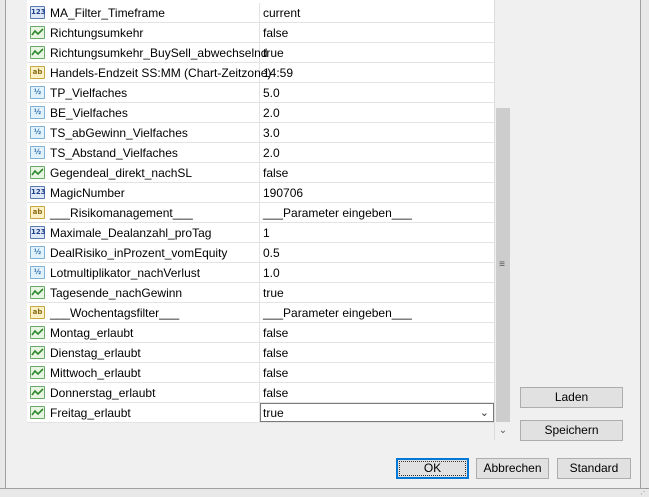 The height and width of the screenshot is (497, 649). What do you see at coordinates (377, 72) in the screenshot?
I see `param-value-cell: 14:59` at bounding box center [377, 72].